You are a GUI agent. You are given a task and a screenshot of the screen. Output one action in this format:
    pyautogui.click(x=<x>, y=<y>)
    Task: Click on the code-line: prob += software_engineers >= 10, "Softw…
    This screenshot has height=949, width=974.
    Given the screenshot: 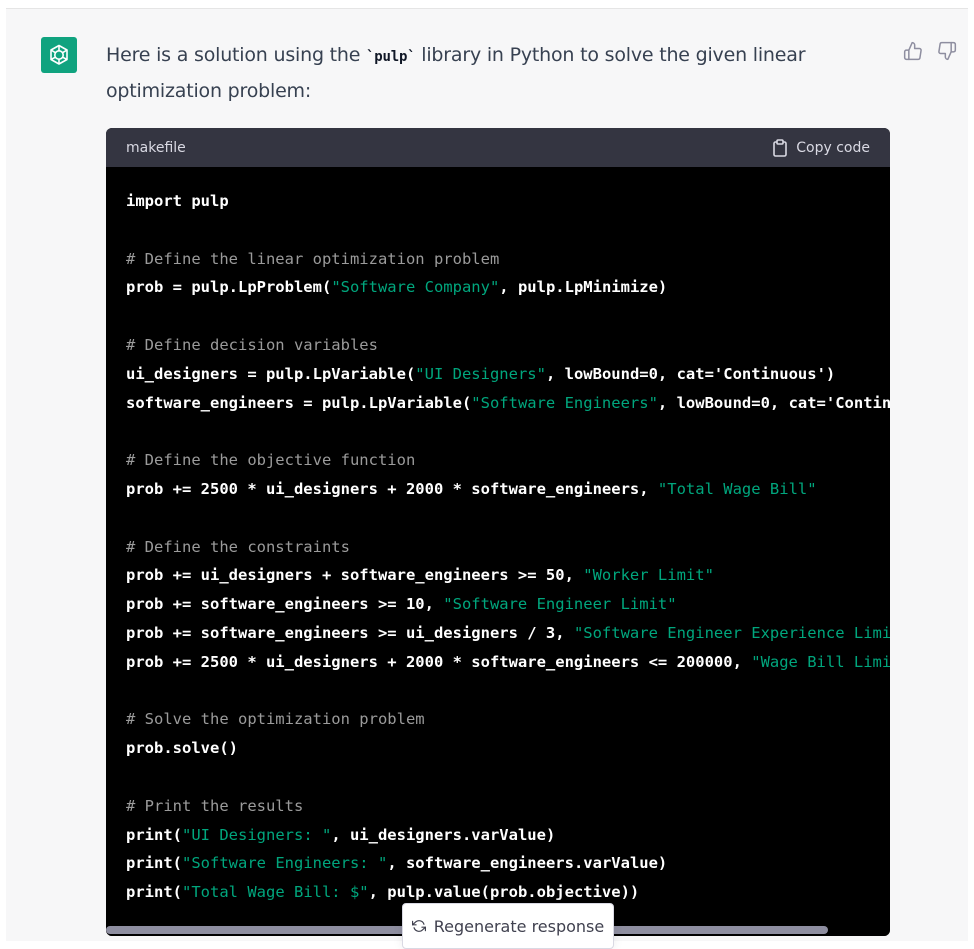 What is the action you would take?
    pyautogui.click(x=508, y=604)
    